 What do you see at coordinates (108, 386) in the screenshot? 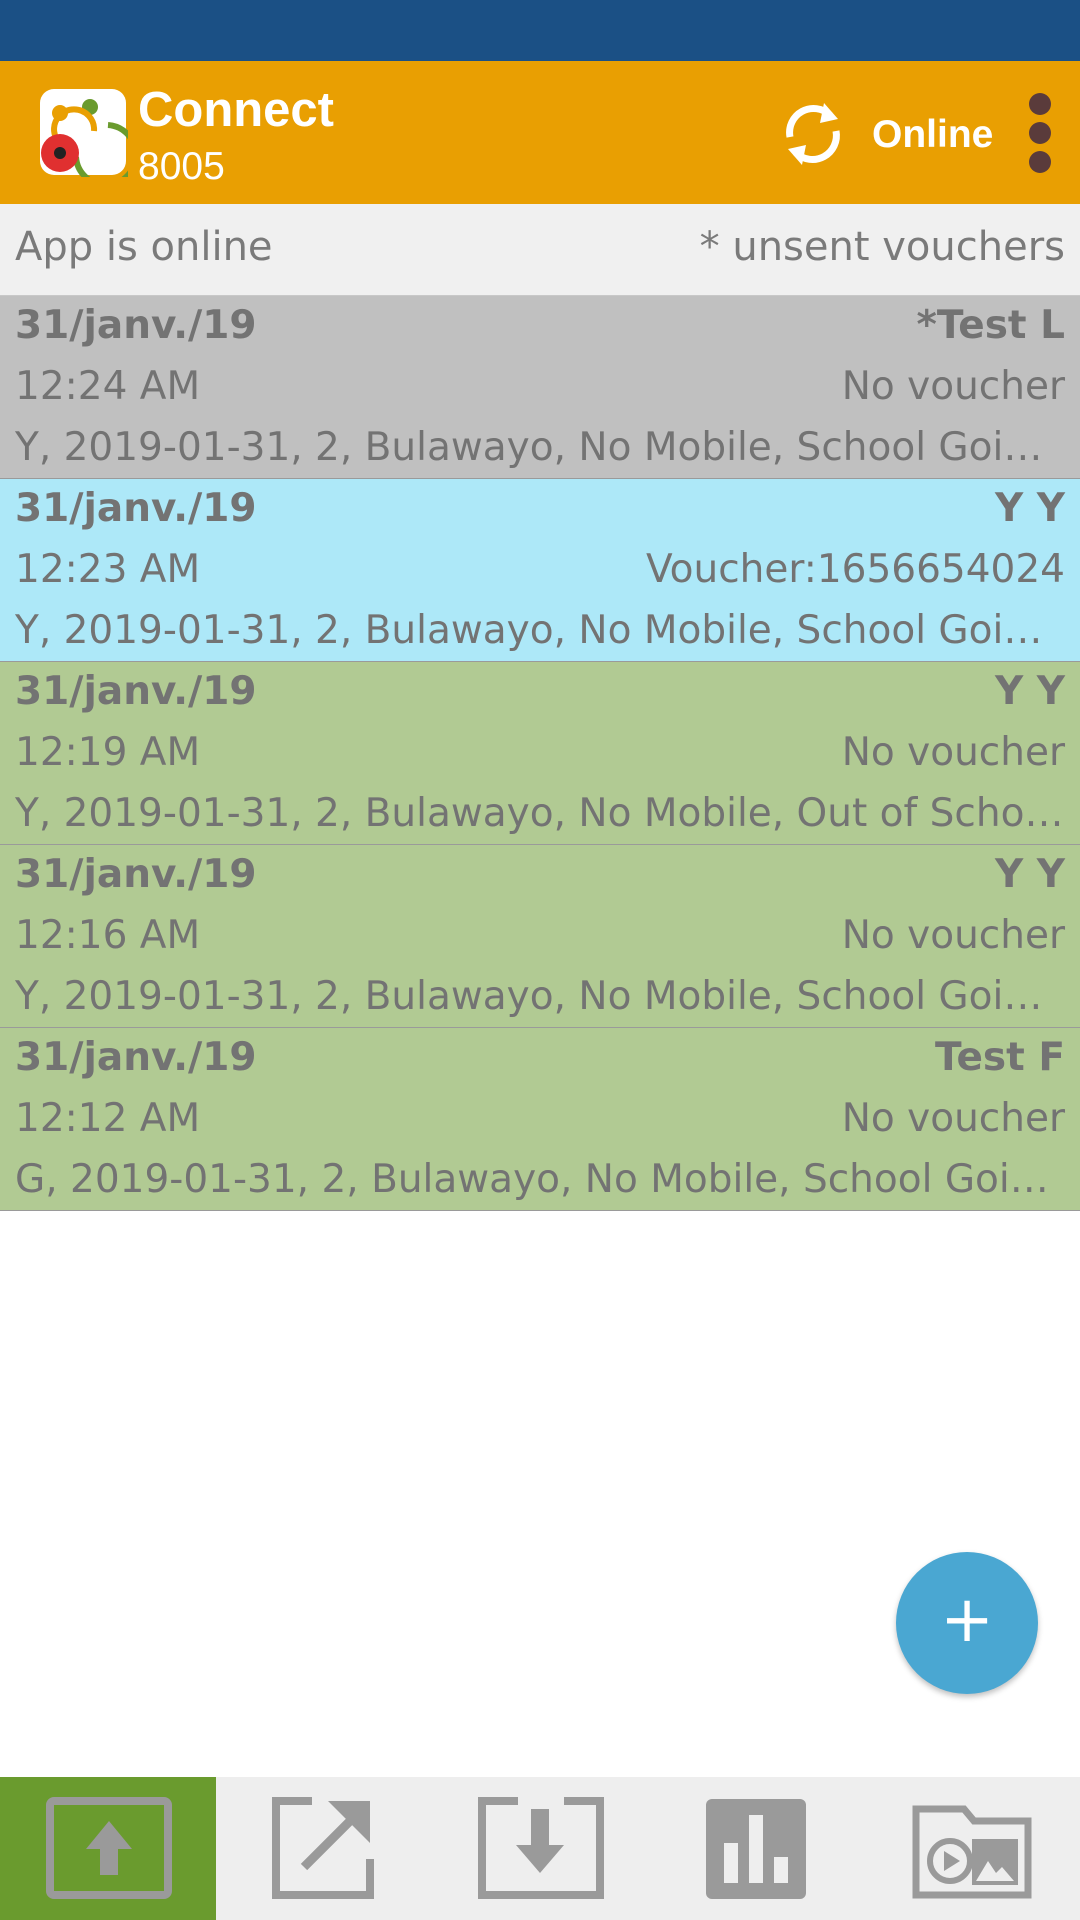
I see `record-time: 12:24 AM` at bounding box center [108, 386].